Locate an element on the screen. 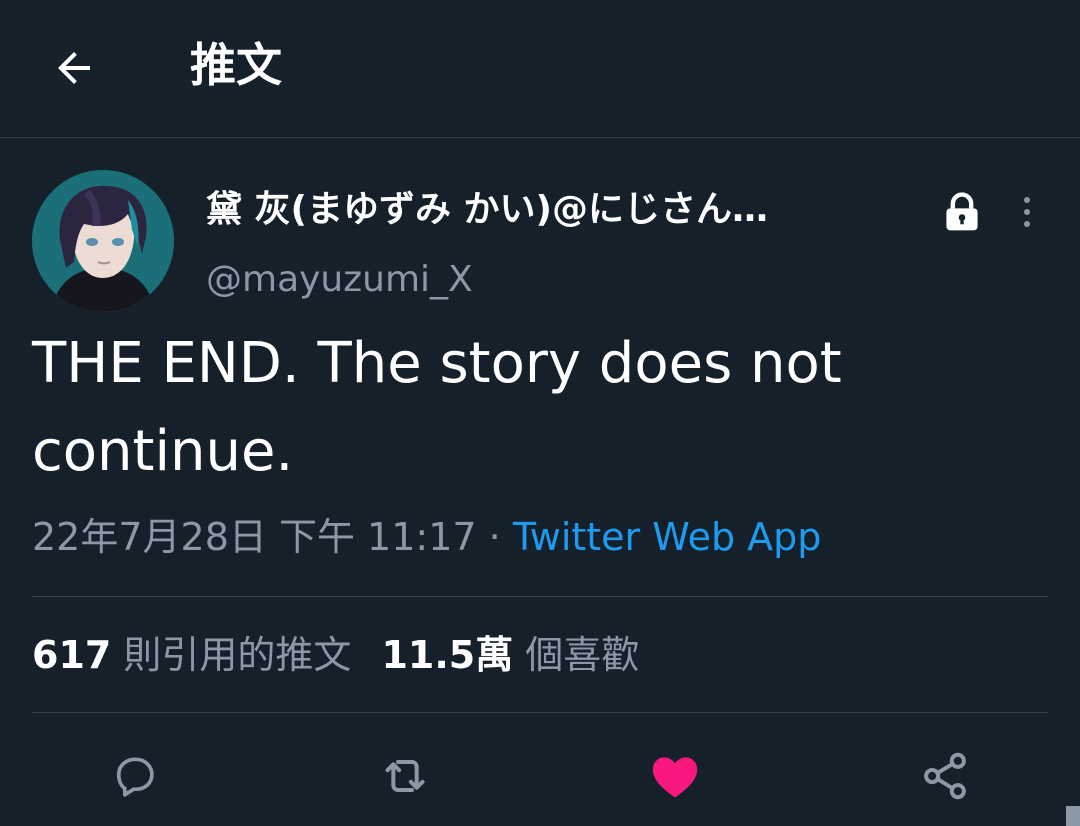  retweet-button is located at coordinates (405, 776).